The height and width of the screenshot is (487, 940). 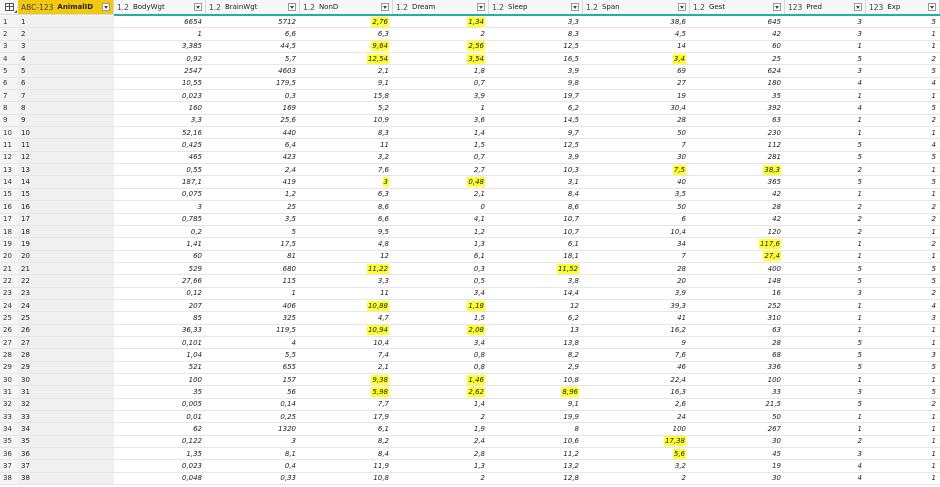 I want to click on cell-nond: 4,7, so click(x=346, y=317).